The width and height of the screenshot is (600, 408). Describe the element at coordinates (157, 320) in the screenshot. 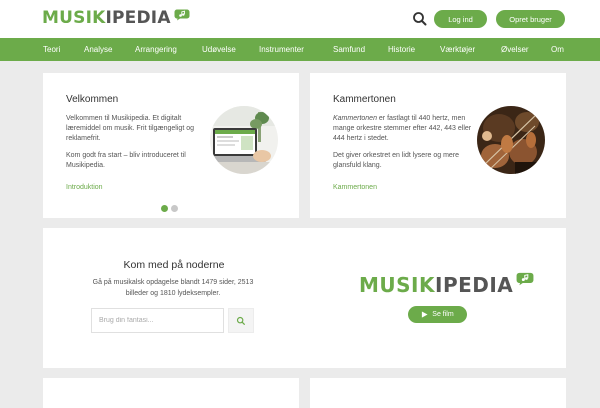

I see `search-input` at that location.